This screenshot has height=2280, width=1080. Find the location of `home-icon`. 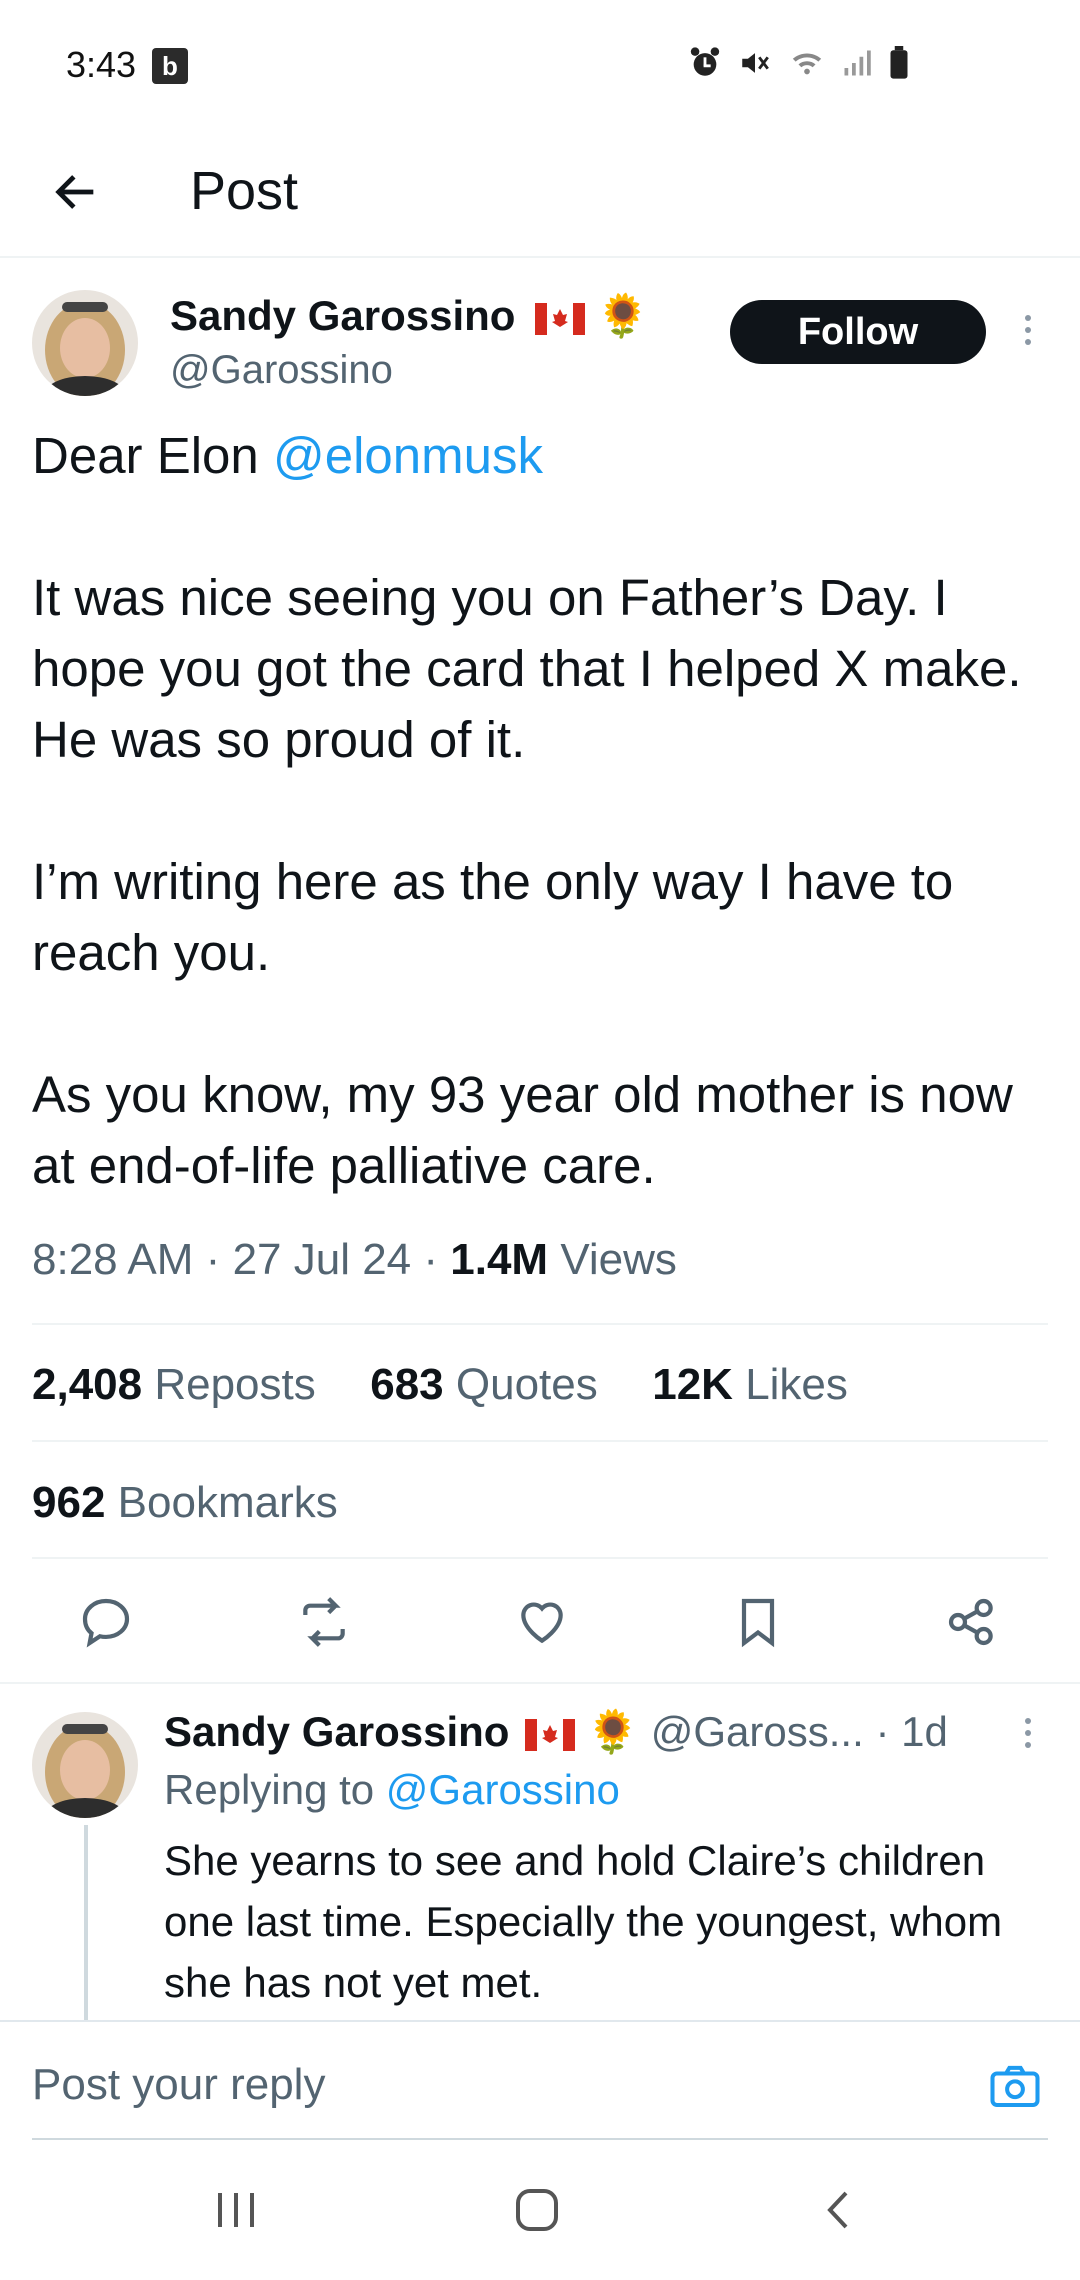

home-icon is located at coordinates (537, 2210).